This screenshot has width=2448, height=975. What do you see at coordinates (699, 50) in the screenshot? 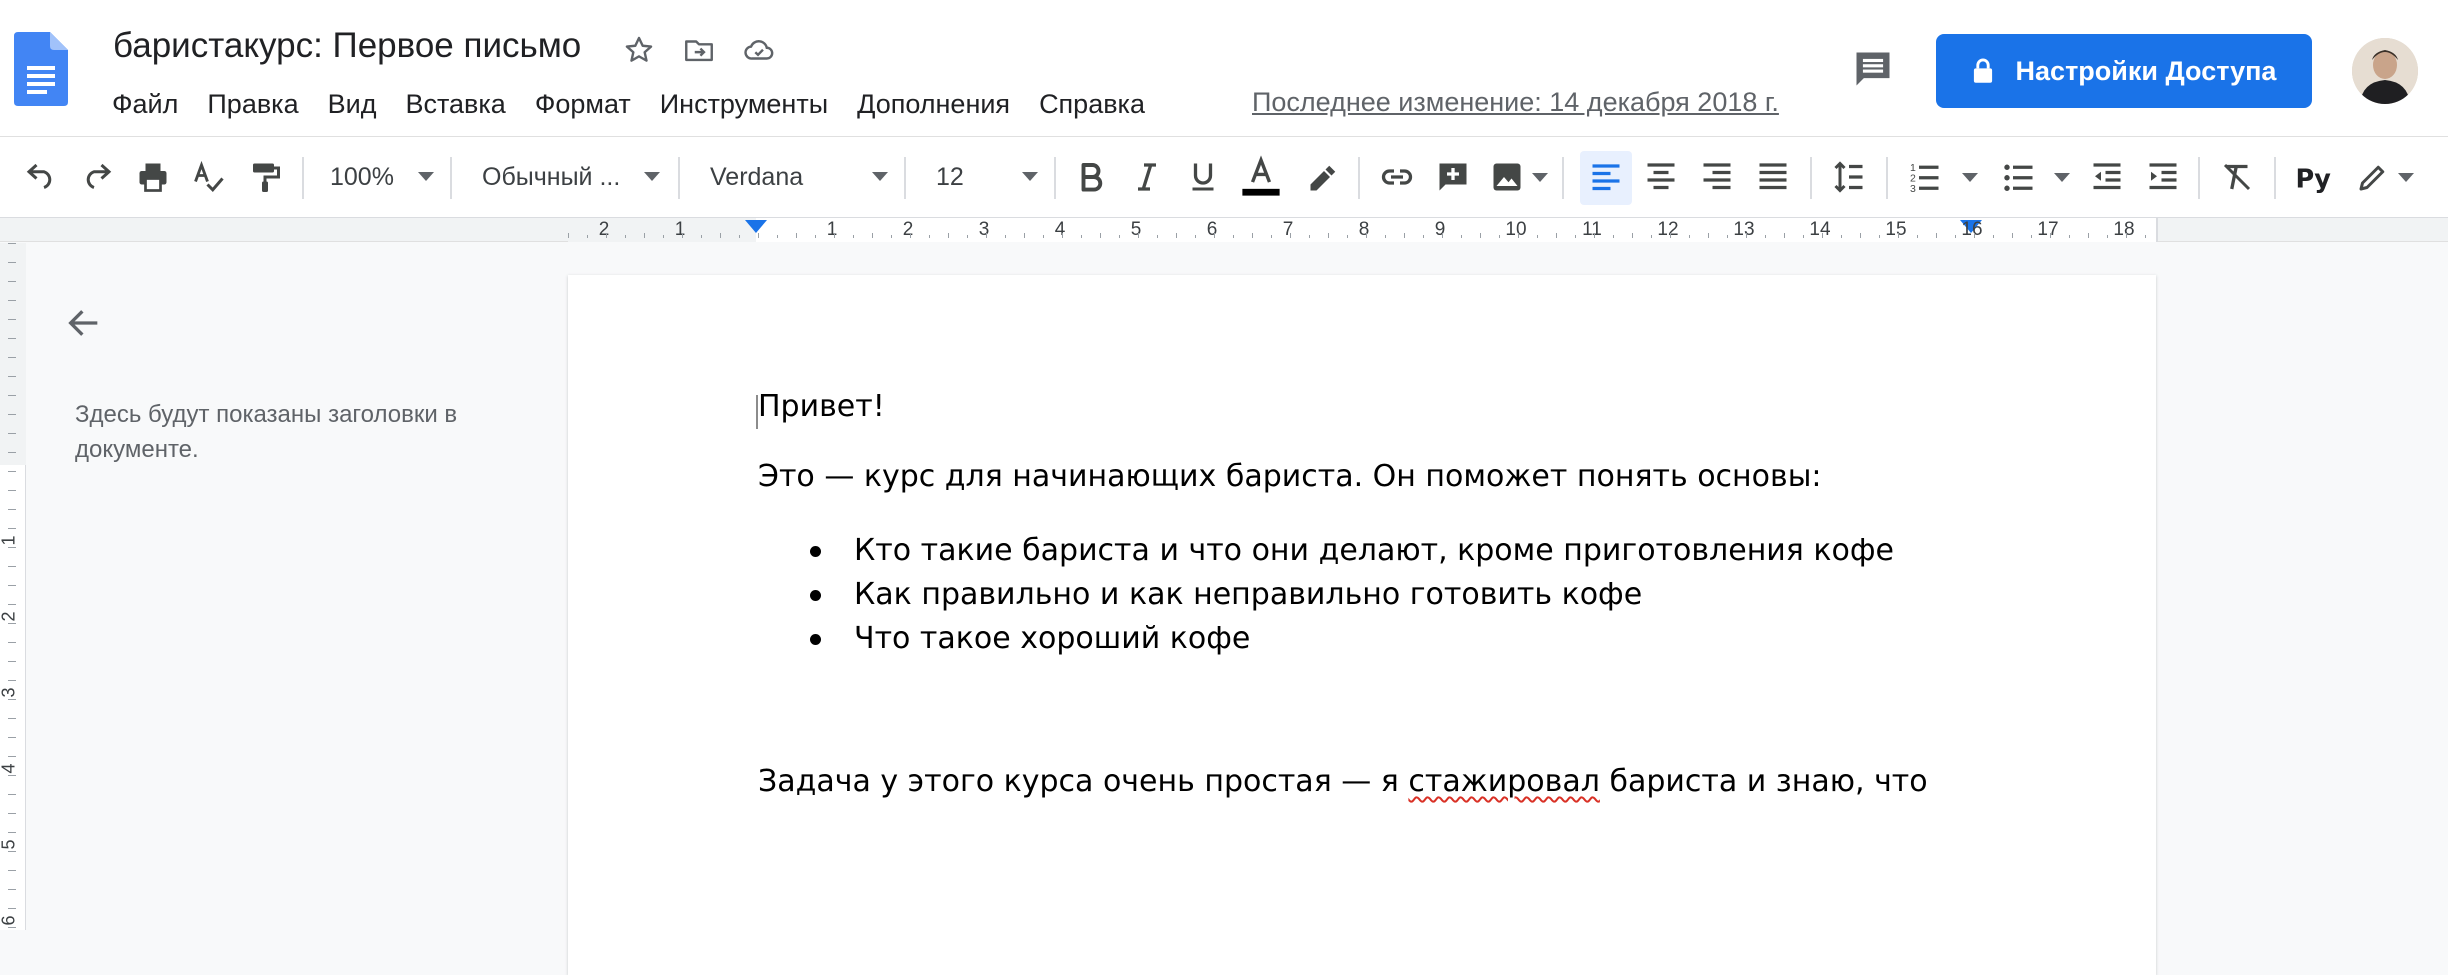
I see `move-to-folder-icon` at bounding box center [699, 50].